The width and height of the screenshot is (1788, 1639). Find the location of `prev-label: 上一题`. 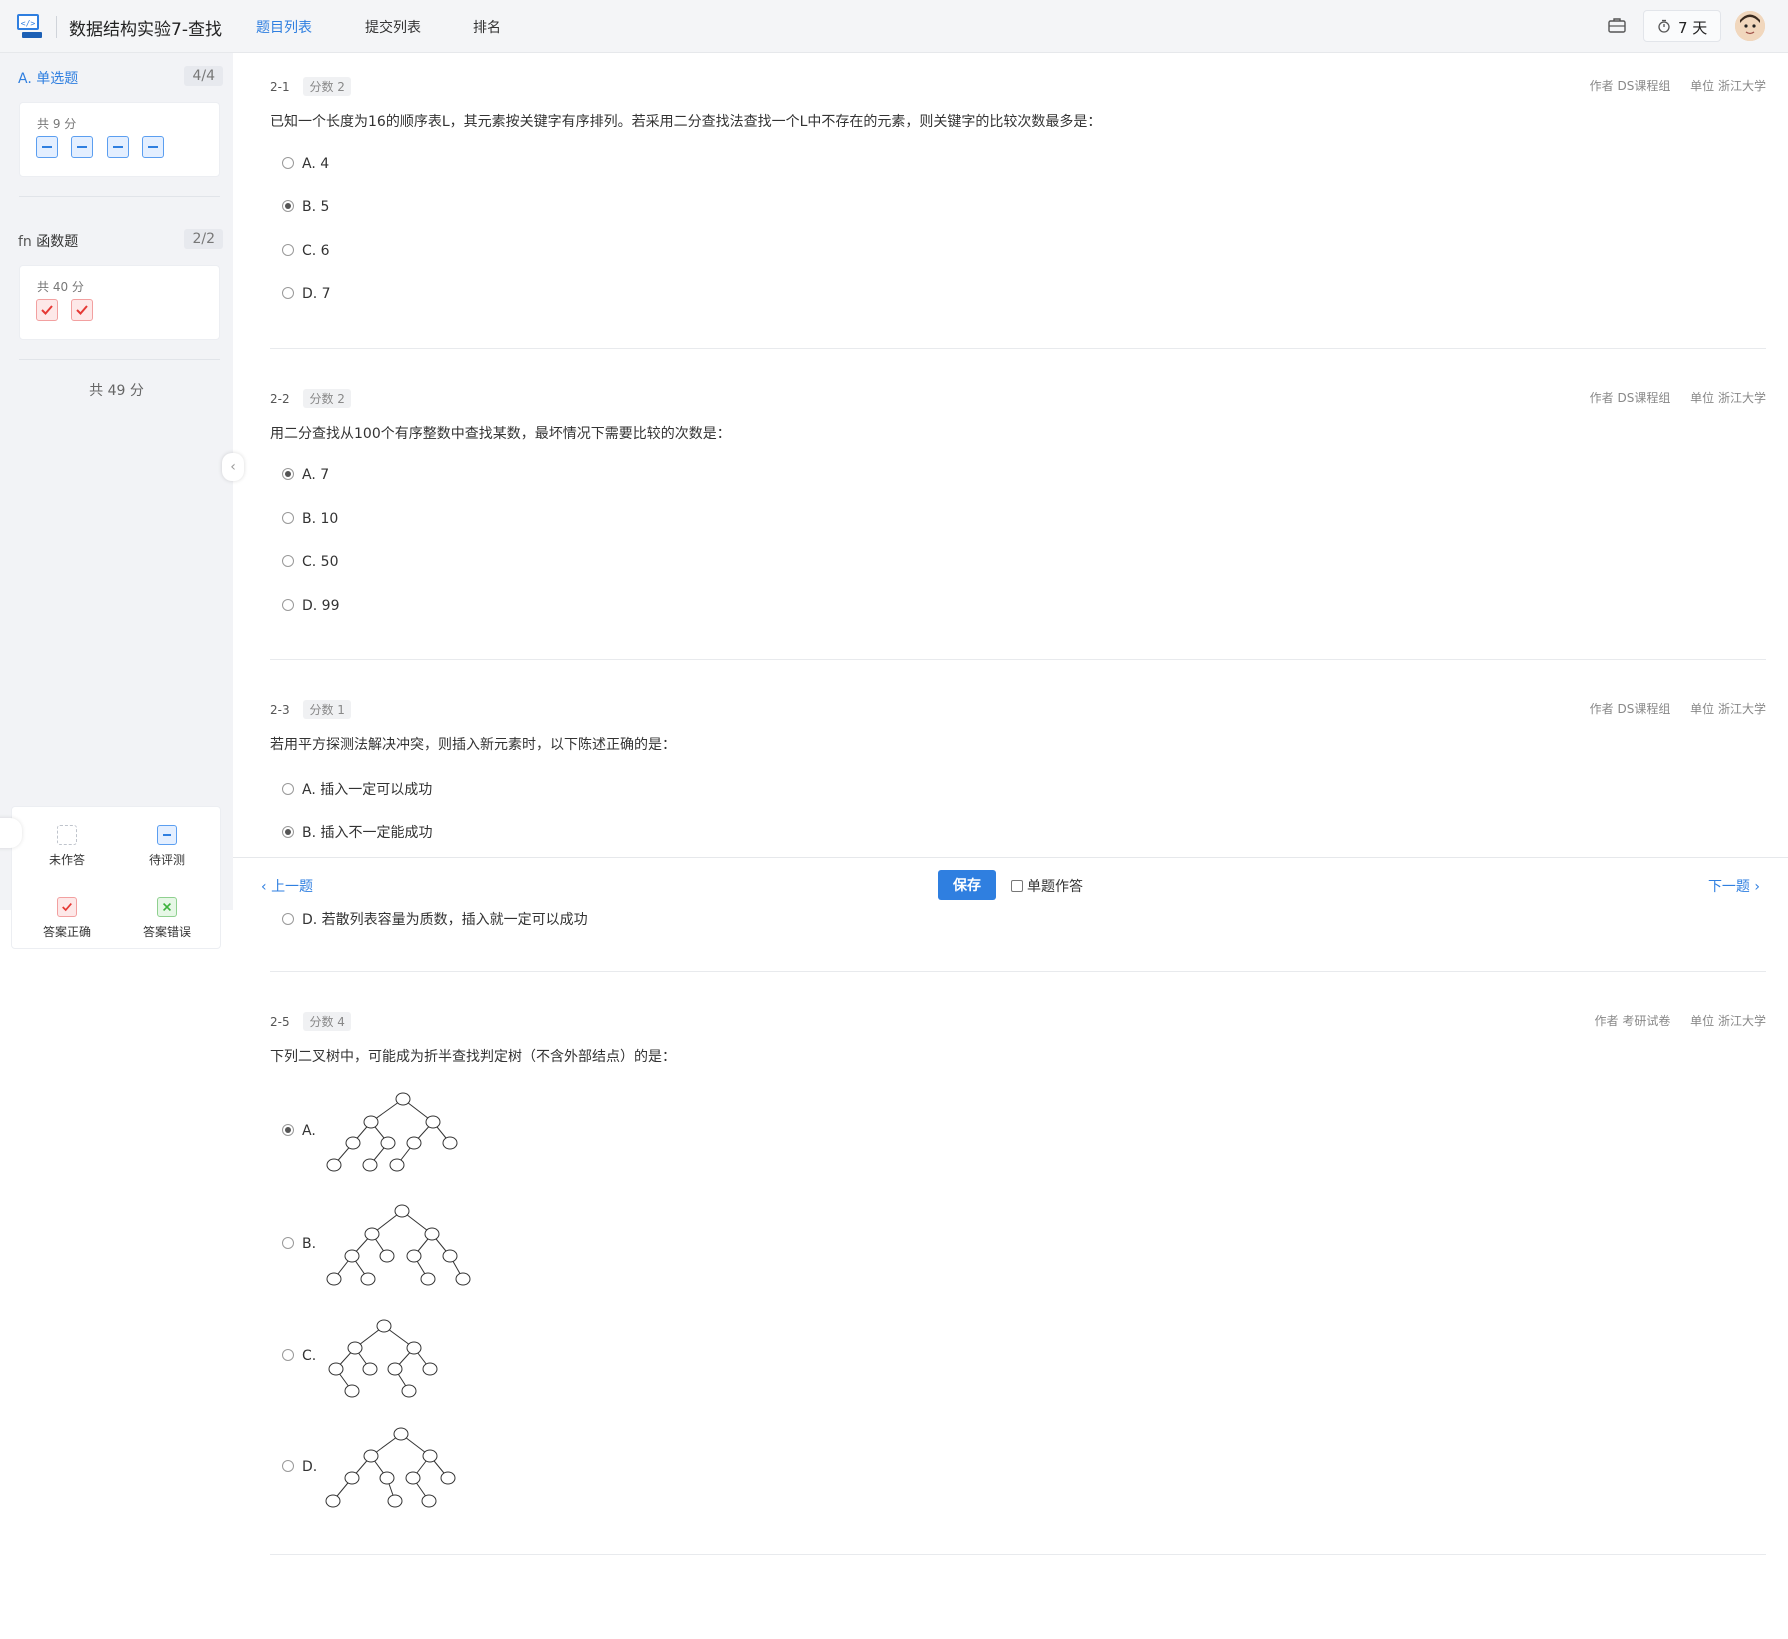

prev-label: 上一题 is located at coordinates (292, 887).